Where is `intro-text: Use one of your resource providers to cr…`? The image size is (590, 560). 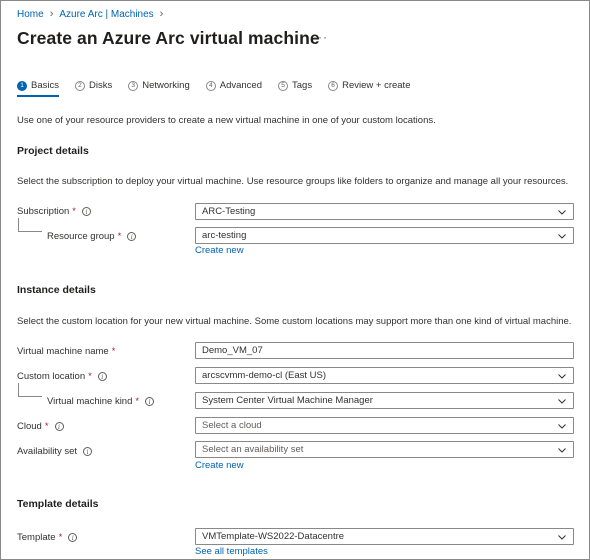
intro-text: Use one of your resource providers to cr… is located at coordinates (226, 120).